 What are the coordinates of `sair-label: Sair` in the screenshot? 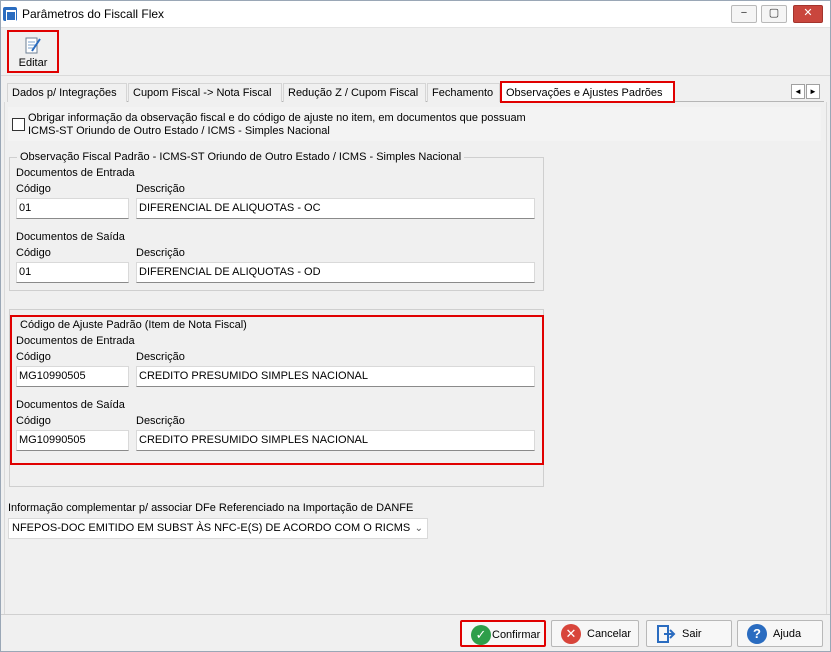 It's located at (692, 634).